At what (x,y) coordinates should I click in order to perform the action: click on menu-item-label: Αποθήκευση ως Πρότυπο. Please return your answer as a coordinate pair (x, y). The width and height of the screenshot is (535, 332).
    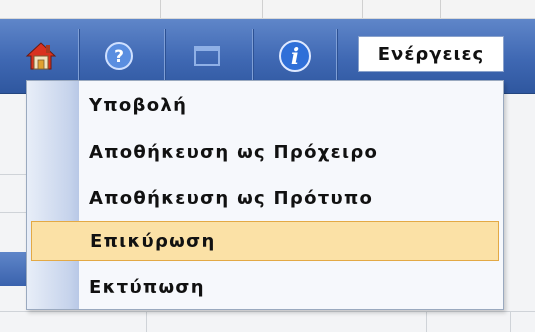
    Looking at the image, I should click on (231, 198).